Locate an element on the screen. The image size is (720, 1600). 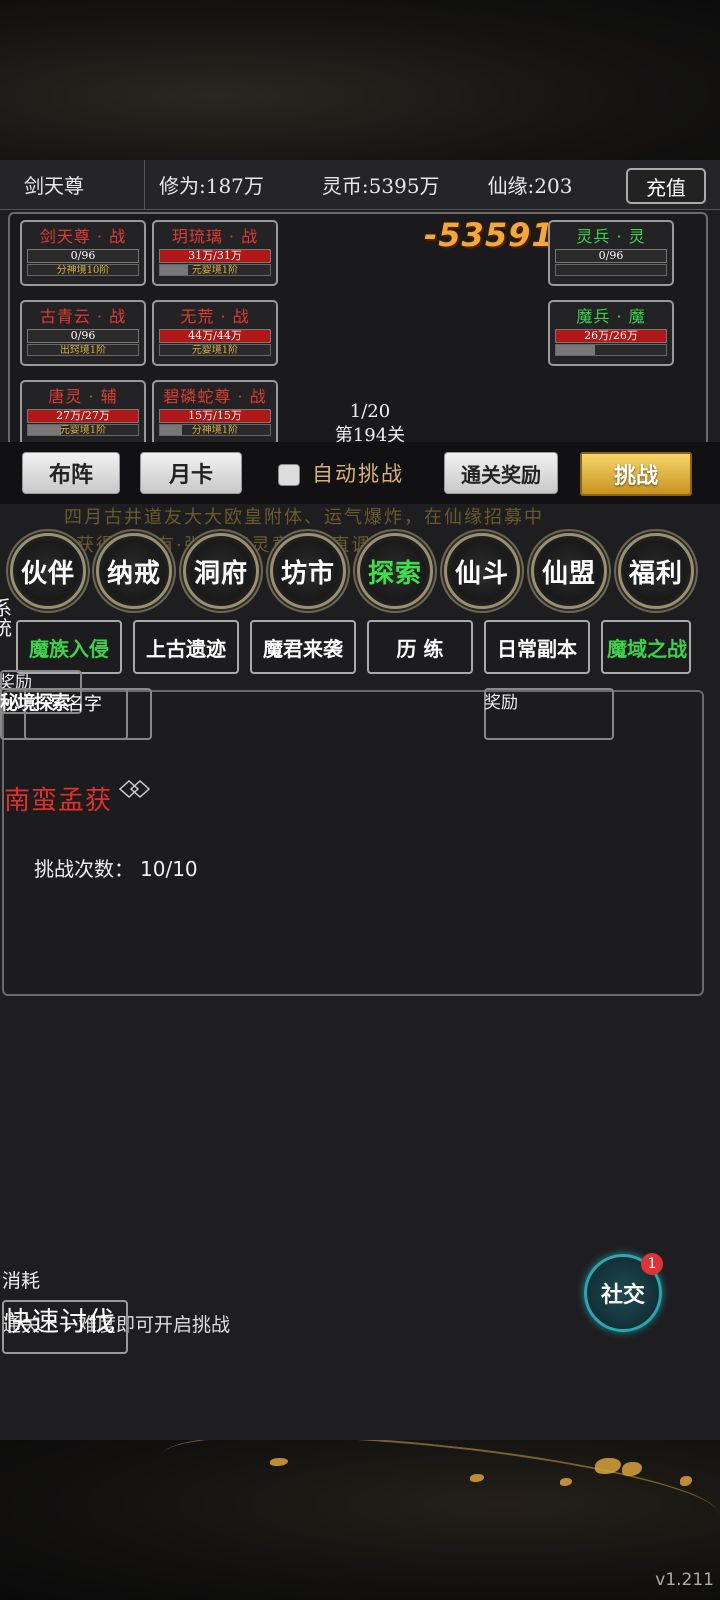
cultivation-stat: 修为:187万 is located at coordinates (211, 186).